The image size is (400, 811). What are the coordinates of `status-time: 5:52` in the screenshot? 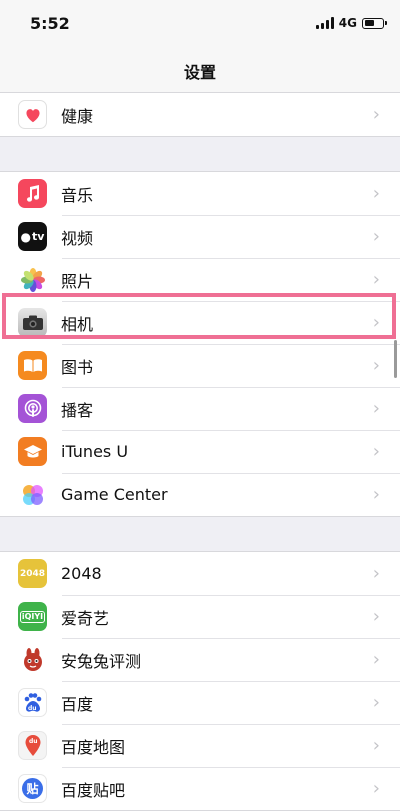 It's located at (50, 23).